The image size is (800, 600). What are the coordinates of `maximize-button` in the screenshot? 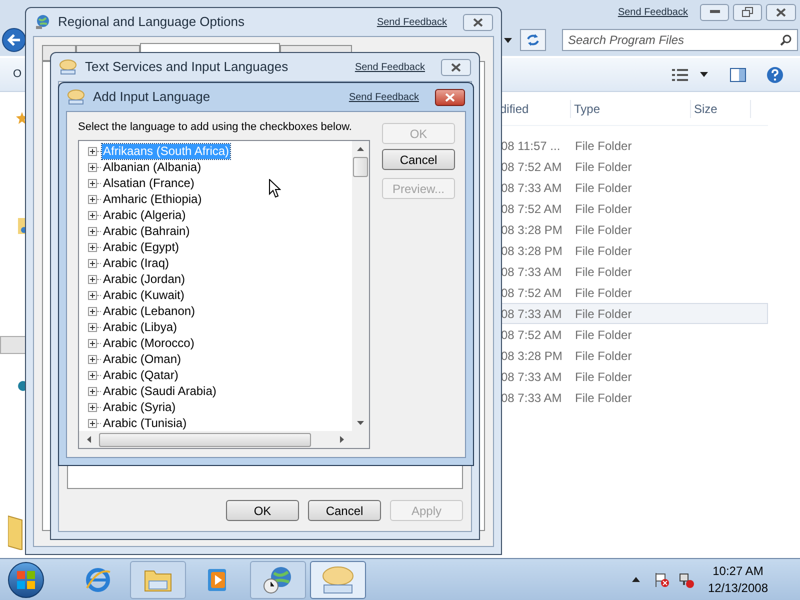 It's located at (747, 12).